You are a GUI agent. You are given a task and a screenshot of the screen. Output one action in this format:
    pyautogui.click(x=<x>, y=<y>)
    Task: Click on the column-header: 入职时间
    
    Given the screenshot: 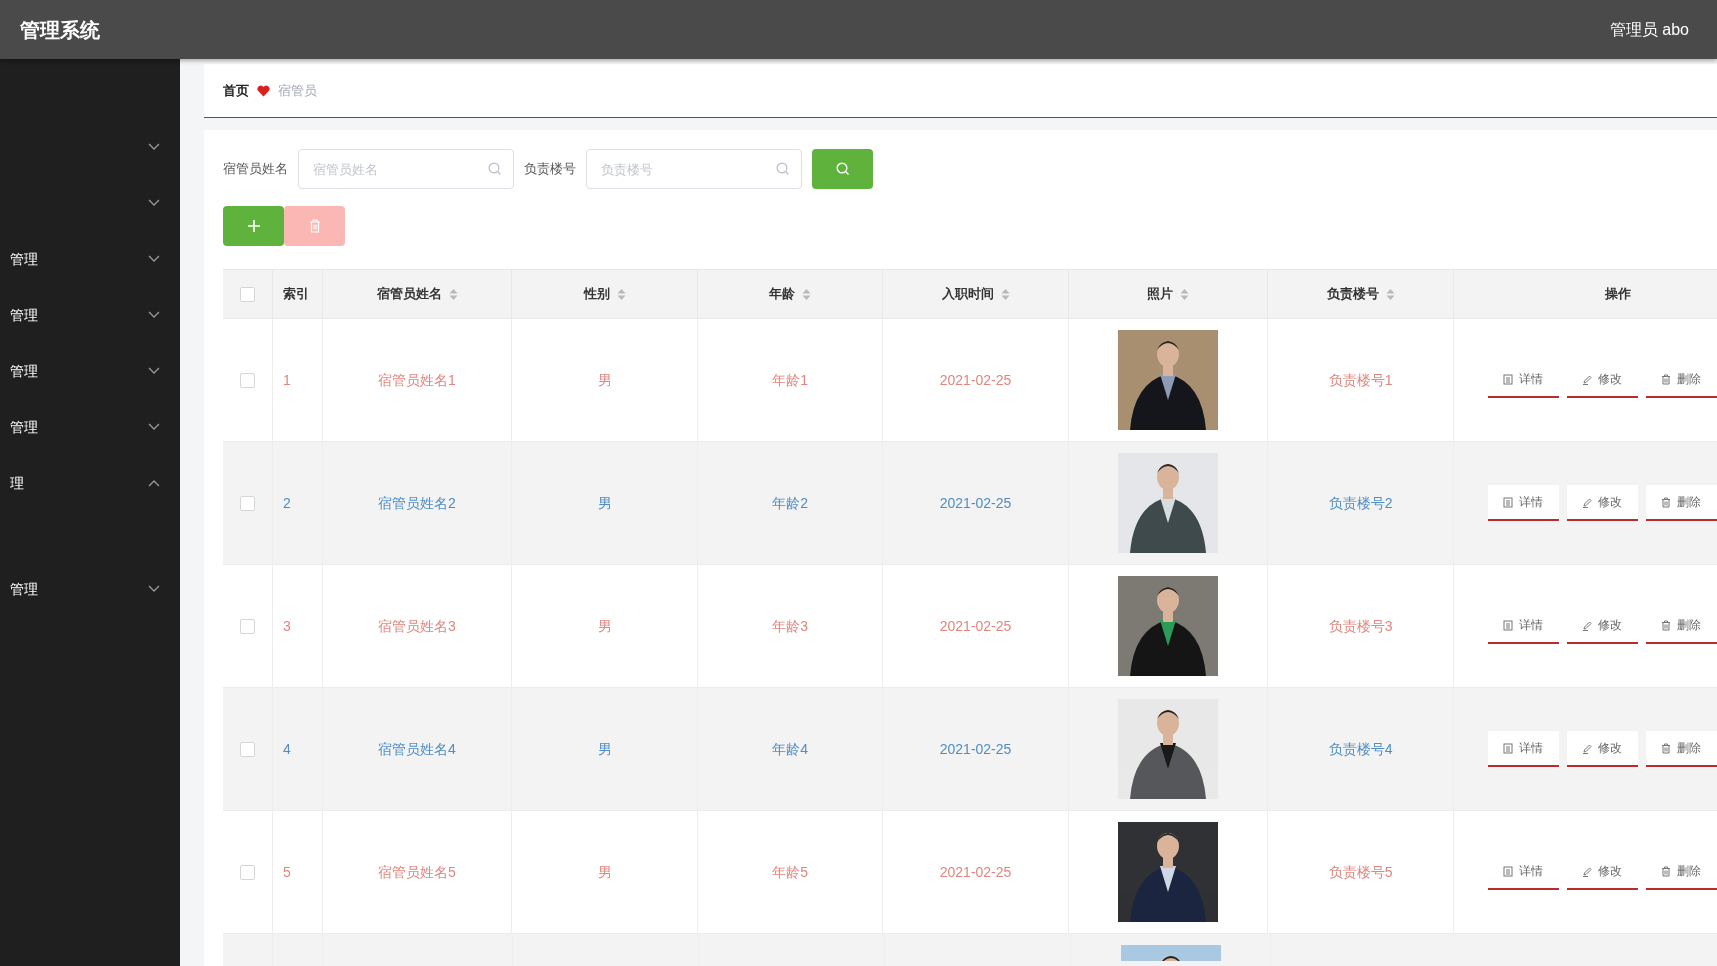 What is the action you would take?
    pyautogui.click(x=967, y=294)
    